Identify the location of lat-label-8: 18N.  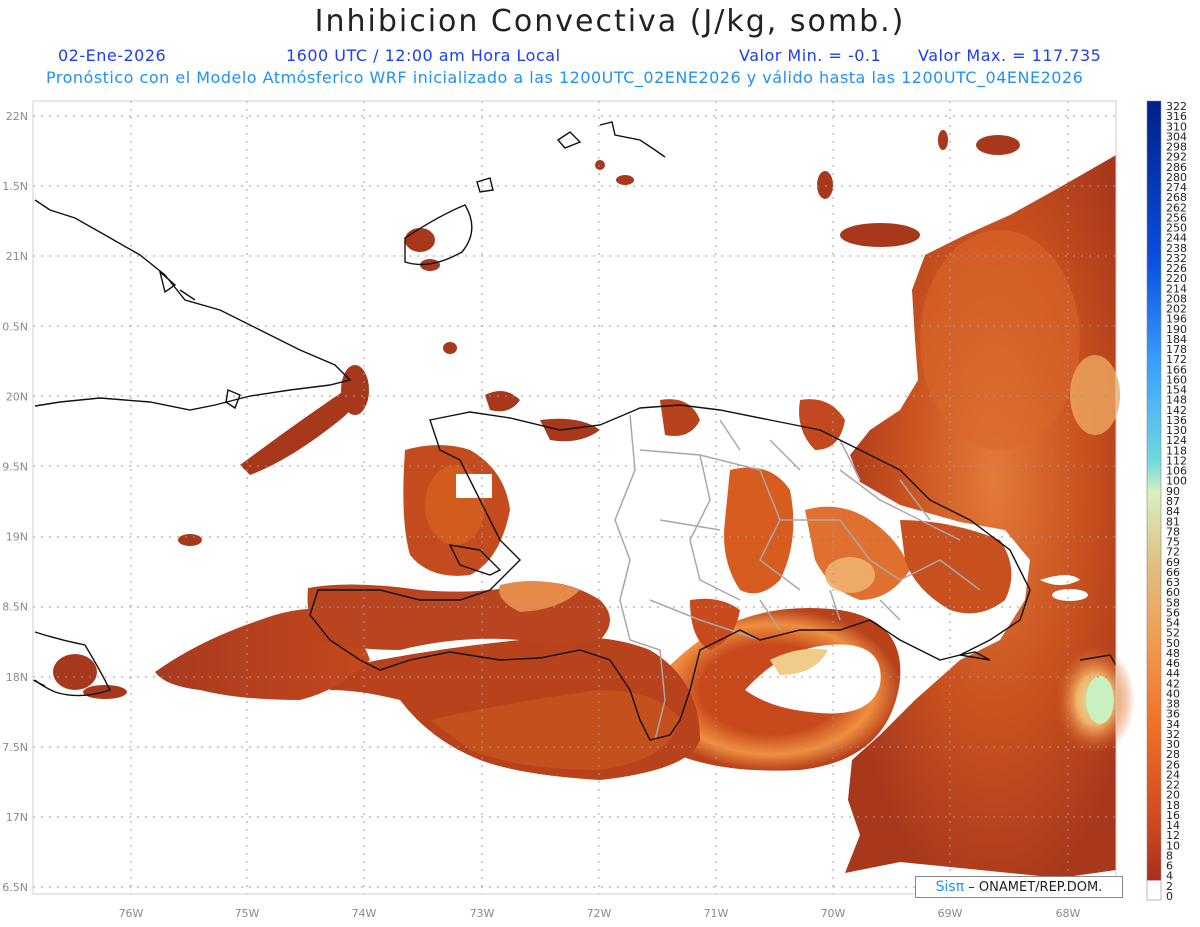
(17, 677).